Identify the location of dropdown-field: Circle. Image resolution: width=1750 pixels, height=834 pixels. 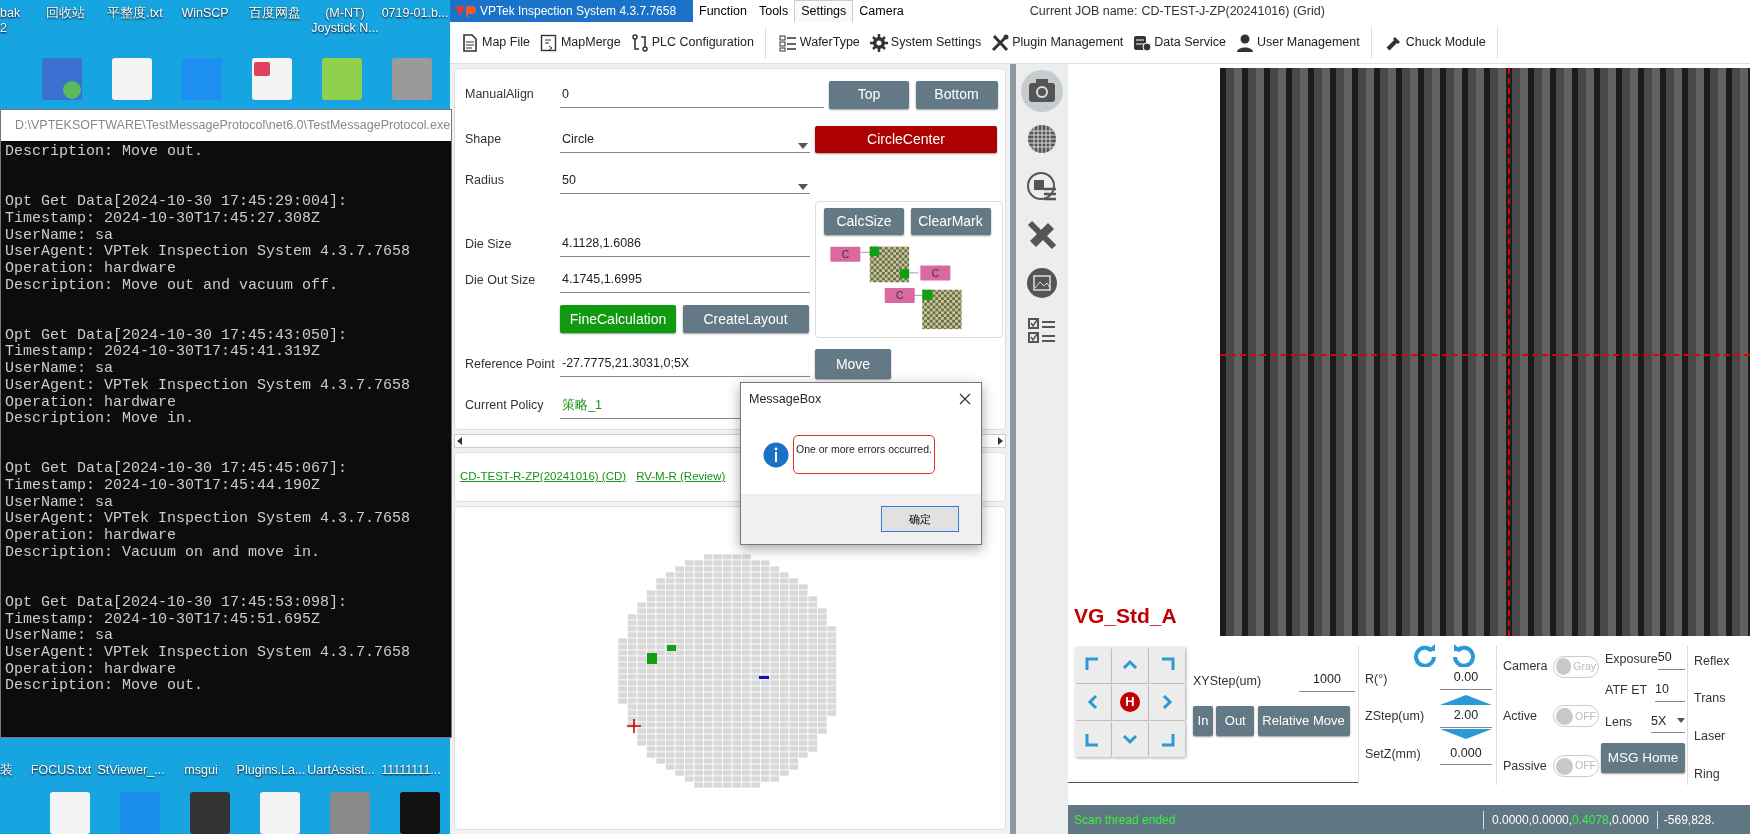
(685, 139).